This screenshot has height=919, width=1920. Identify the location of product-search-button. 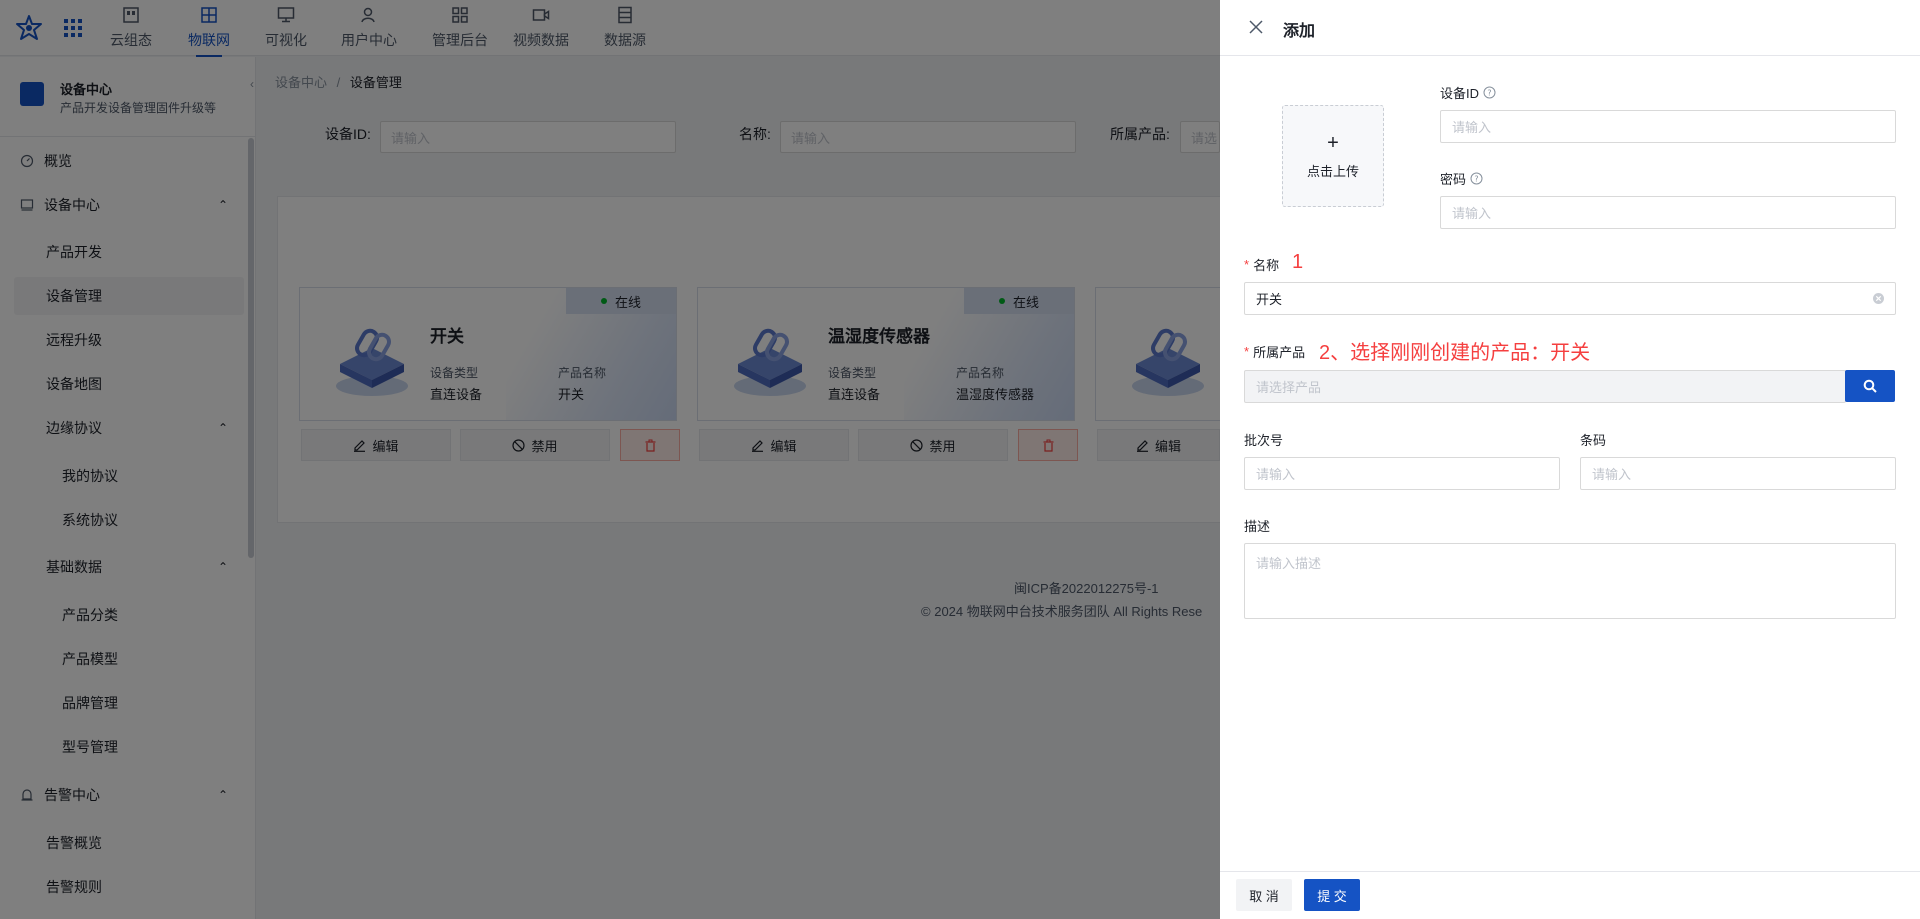
(1870, 386).